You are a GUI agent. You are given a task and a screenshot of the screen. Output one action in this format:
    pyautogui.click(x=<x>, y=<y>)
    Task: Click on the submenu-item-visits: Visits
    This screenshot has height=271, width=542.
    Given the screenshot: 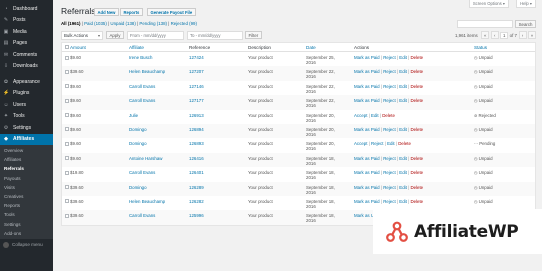 What is the action you would take?
    pyautogui.click(x=26, y=187)
    